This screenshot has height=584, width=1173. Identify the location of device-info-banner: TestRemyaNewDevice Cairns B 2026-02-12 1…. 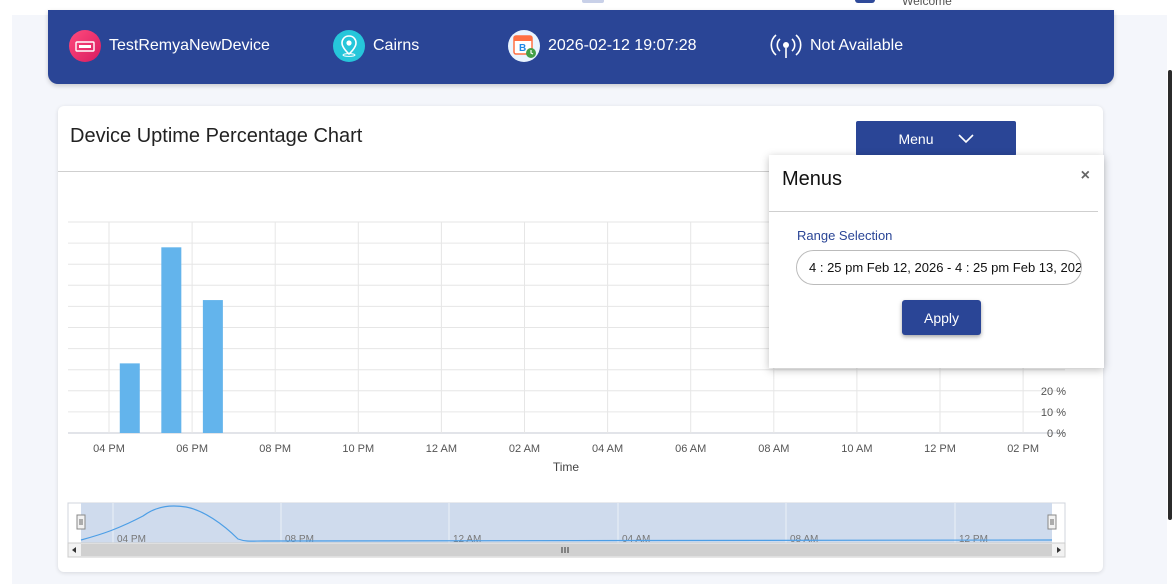
(581, 47).